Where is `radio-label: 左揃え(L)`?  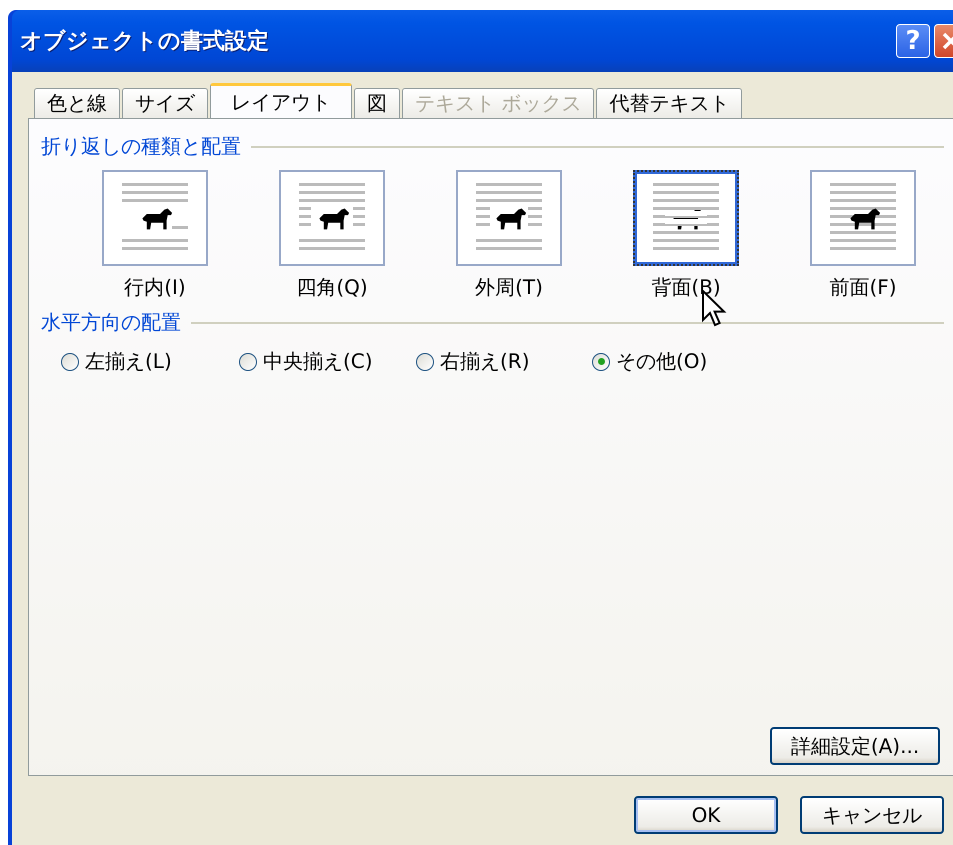
radio-label: 左揃え(L) is located at coordinates (128, 361).